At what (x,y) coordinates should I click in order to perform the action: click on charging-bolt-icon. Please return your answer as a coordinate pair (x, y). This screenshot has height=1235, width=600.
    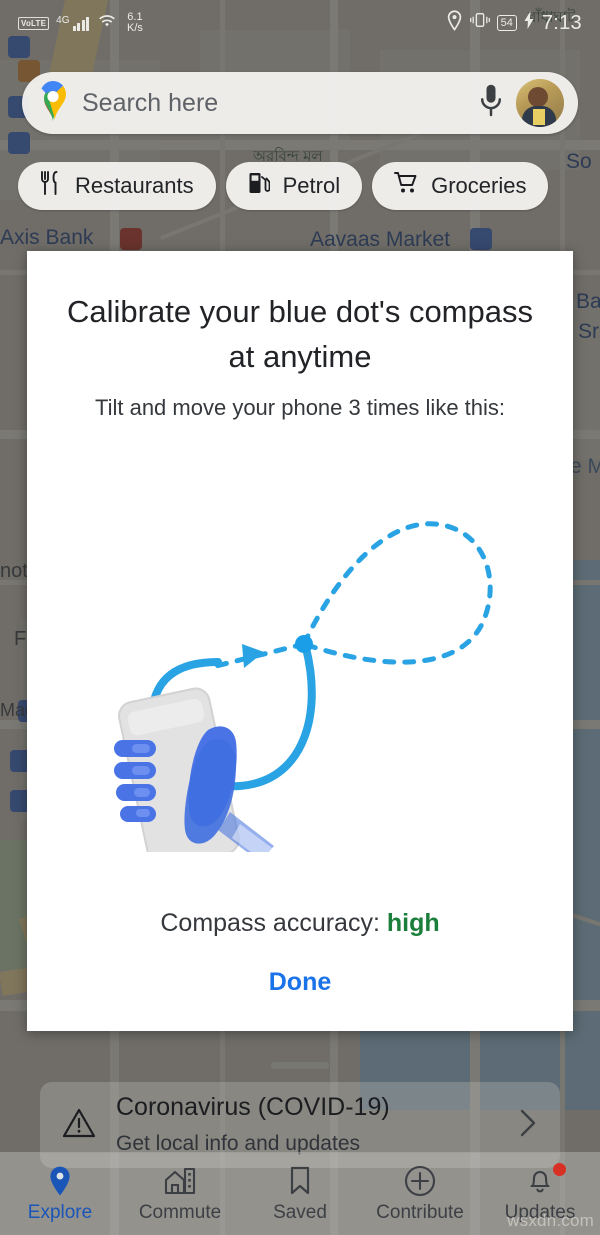
    Looking at the image, I should click on (529, 23).